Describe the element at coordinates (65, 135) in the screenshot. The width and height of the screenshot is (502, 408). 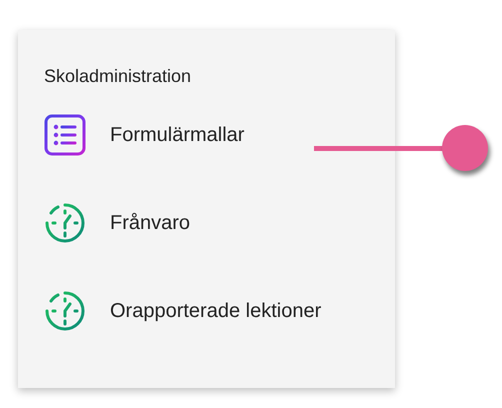
I see `list-icon` at that location.